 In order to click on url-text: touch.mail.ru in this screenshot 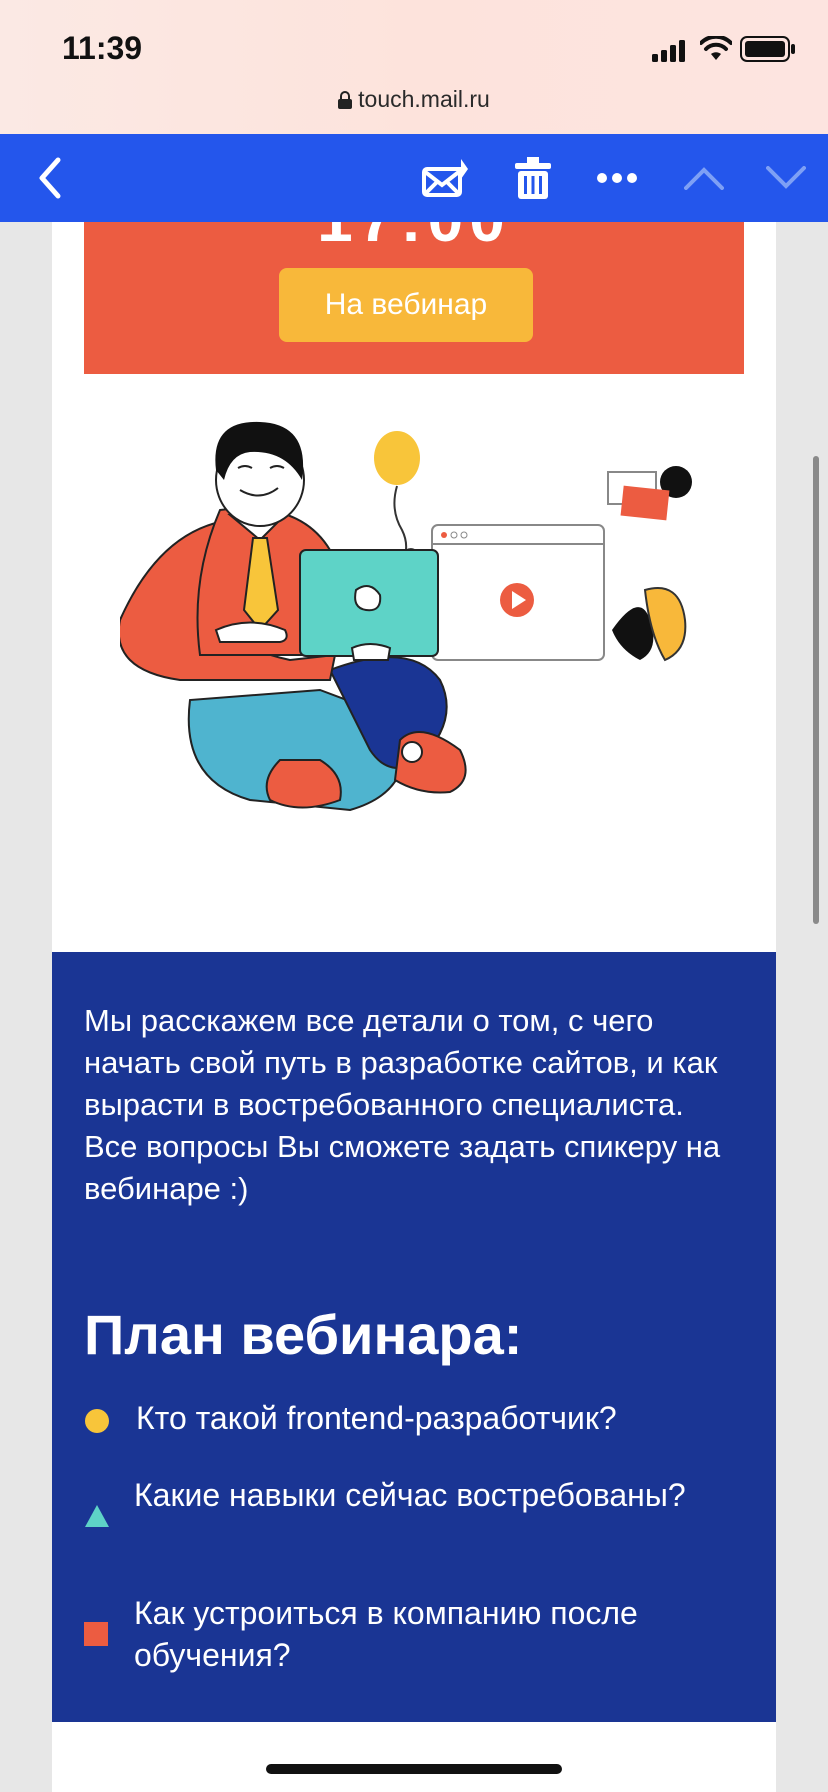, I will do `click(424, 99)`.